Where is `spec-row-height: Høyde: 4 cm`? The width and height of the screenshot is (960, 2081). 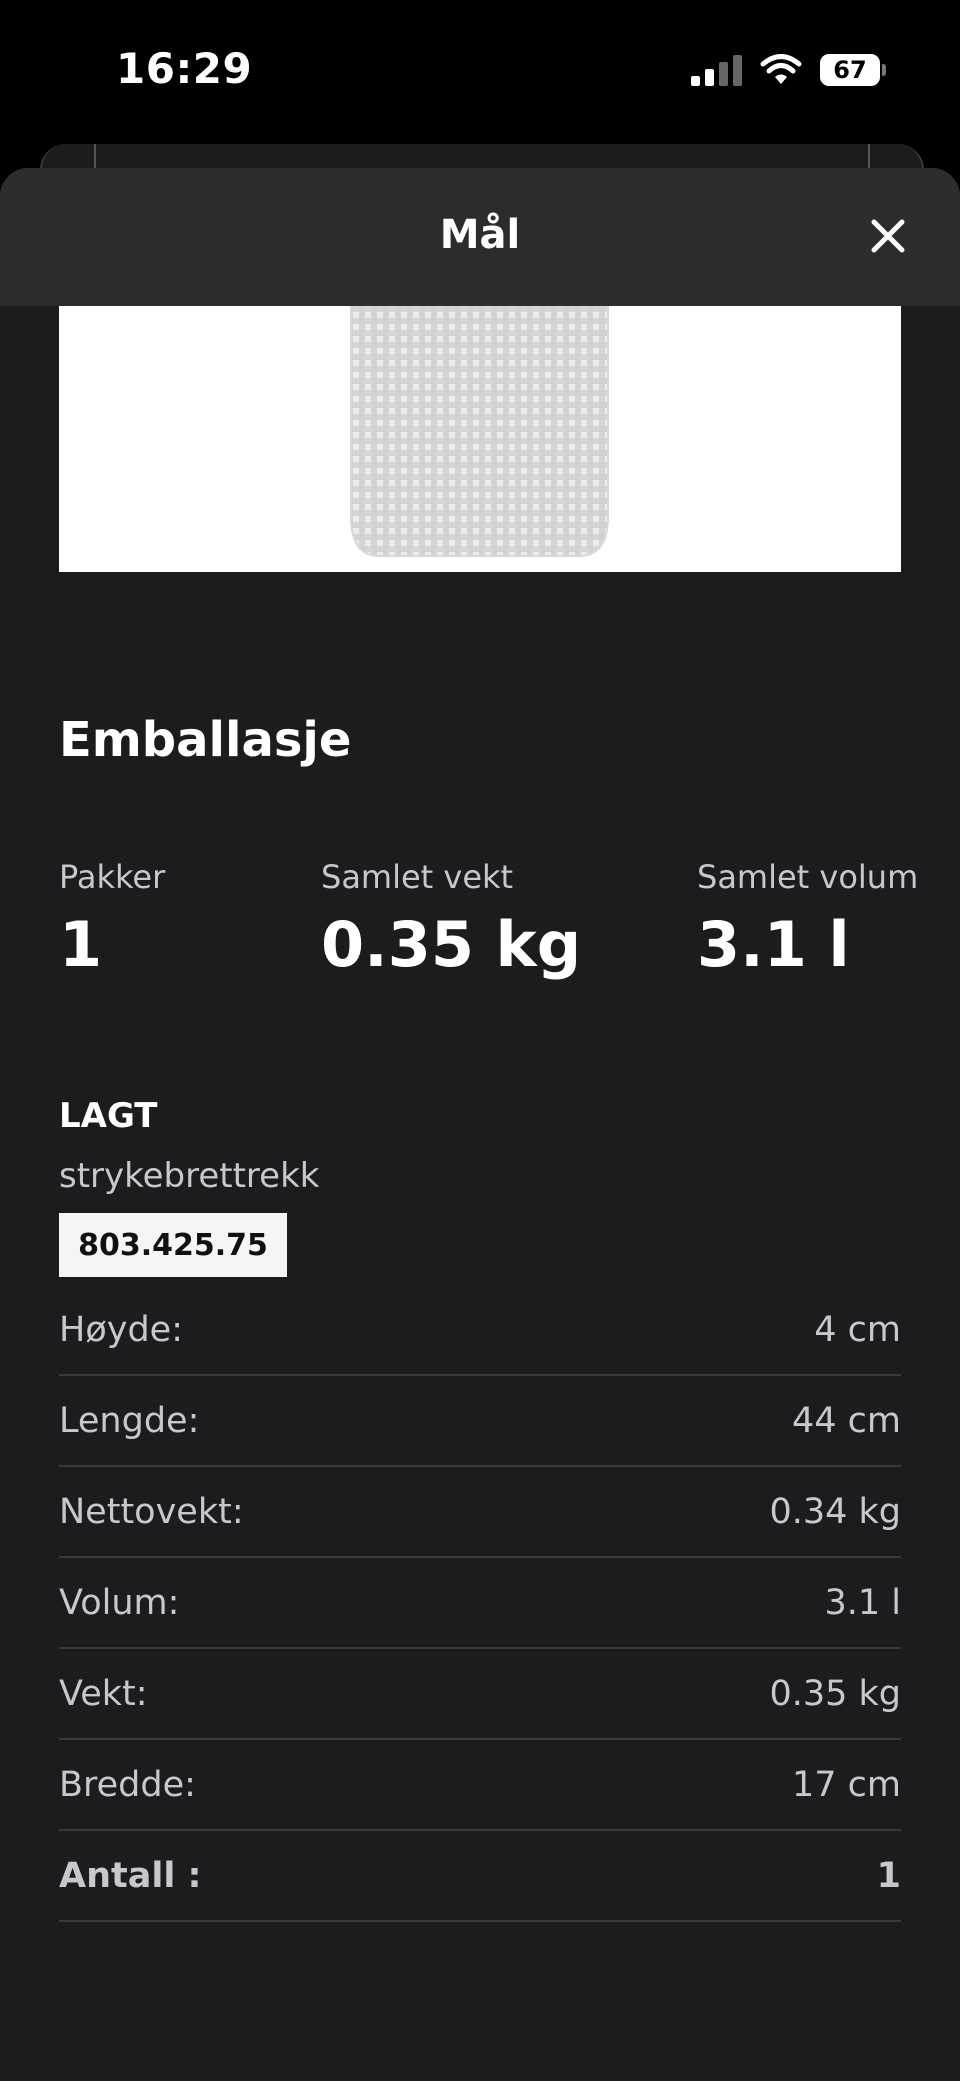 spec-row-height: Høyde: 4 cm is located at coordinates (480, 1330).